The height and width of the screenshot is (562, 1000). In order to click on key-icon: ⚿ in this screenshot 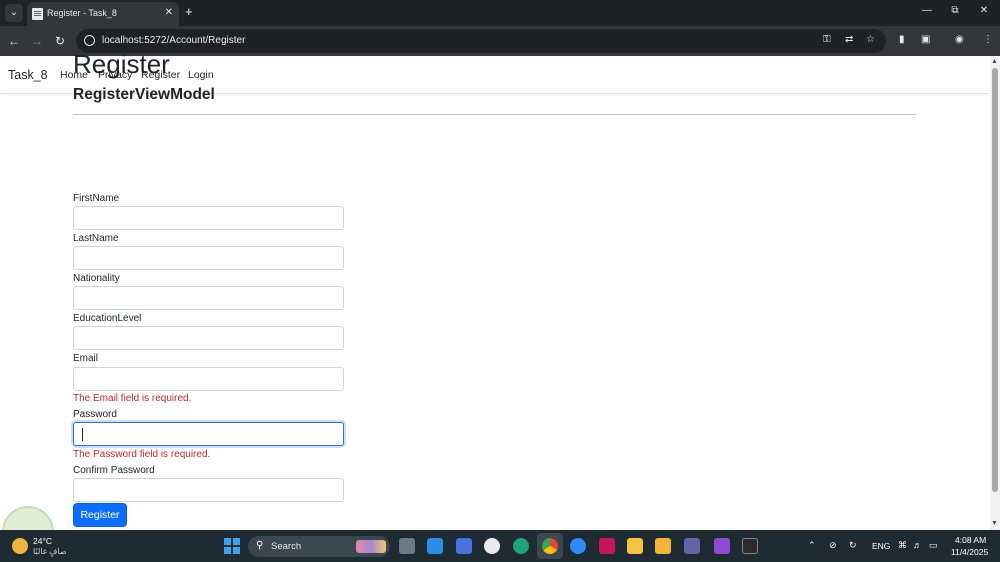, I will do `click(827, 39)`.